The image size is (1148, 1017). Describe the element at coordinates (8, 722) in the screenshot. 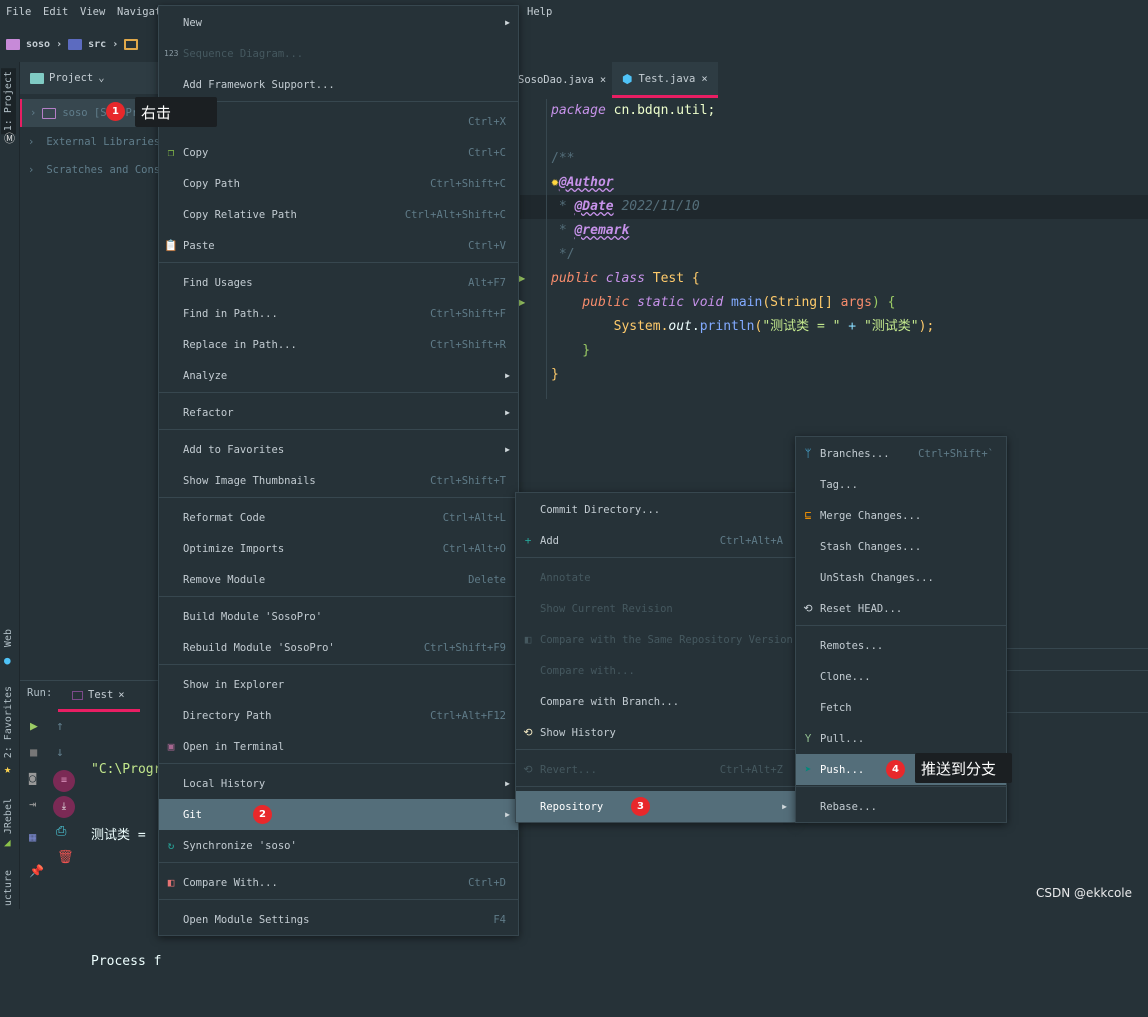

I see `favorites-tool-tab: 2: Favorites` at that location.